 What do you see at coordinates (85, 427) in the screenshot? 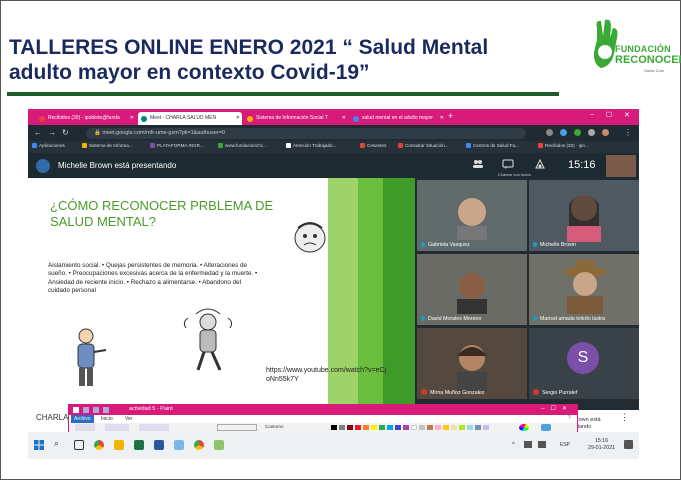
I see `clipboard-icon` at bounding box center [85, 427].